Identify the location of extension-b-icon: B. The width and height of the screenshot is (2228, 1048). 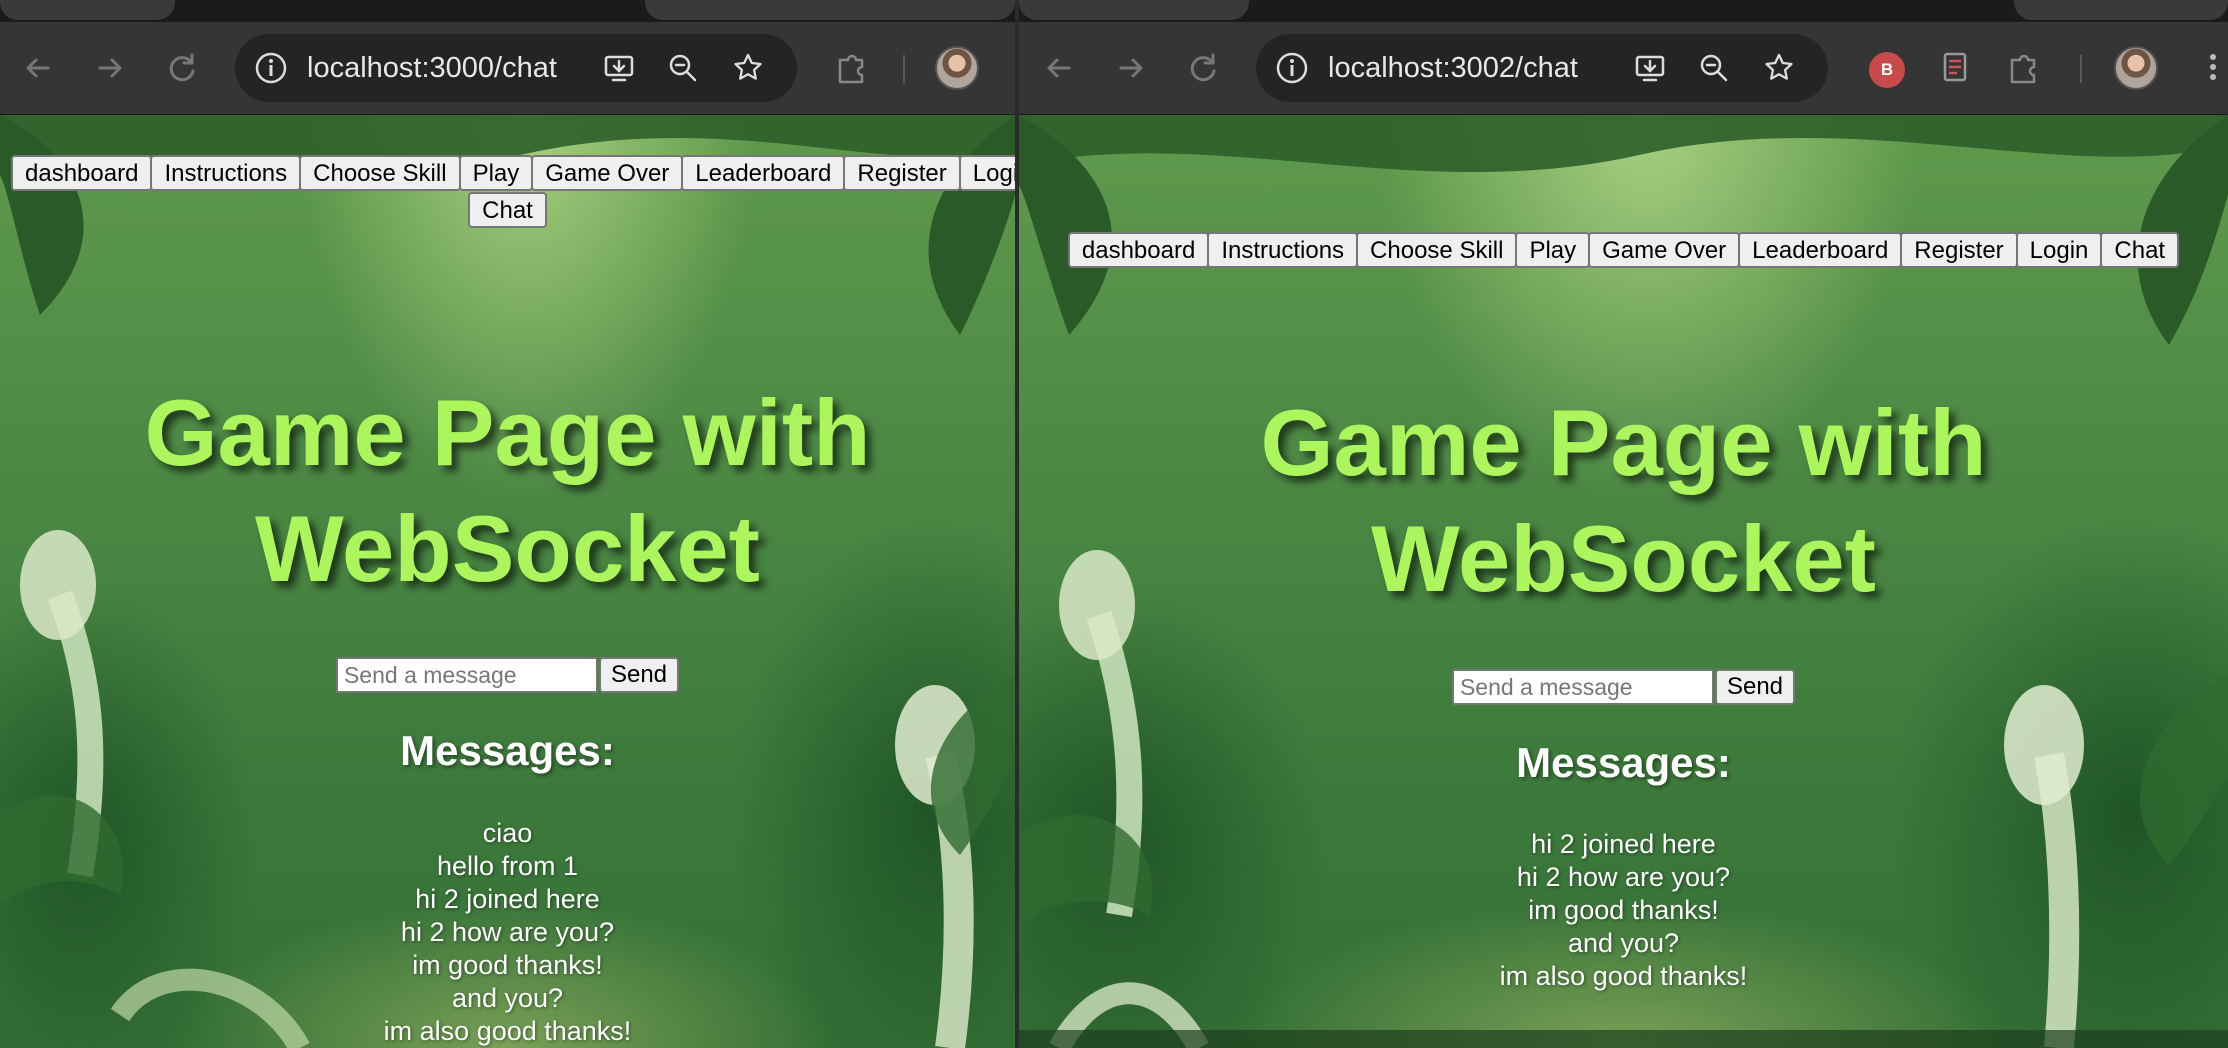
(1887, 70).